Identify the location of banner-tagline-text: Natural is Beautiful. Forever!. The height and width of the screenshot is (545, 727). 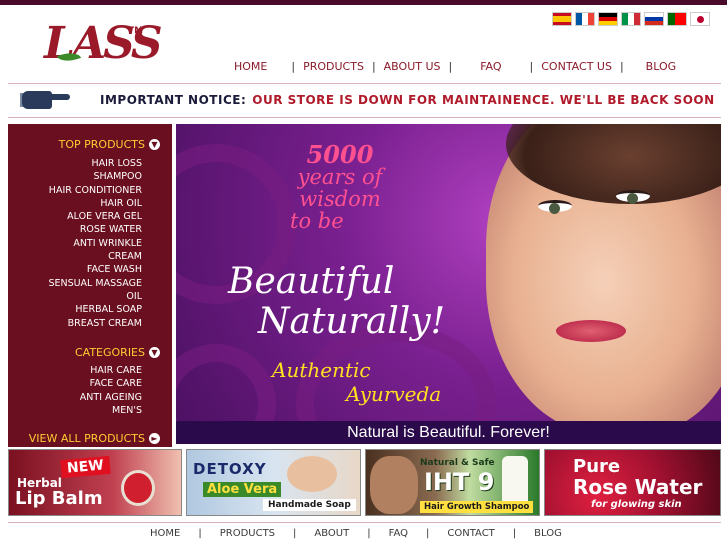
(448, 432).